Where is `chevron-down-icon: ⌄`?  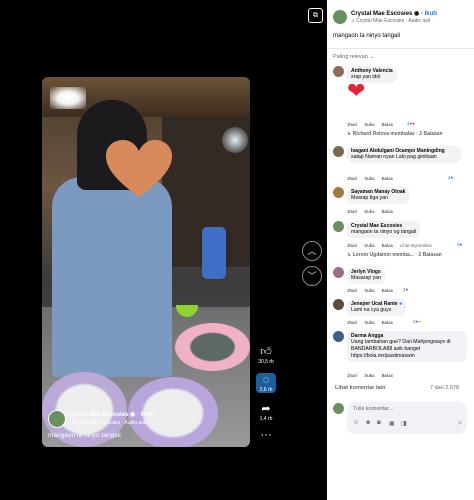 chevron-down-icon: ⌄ is located at coordinates (371, 57).